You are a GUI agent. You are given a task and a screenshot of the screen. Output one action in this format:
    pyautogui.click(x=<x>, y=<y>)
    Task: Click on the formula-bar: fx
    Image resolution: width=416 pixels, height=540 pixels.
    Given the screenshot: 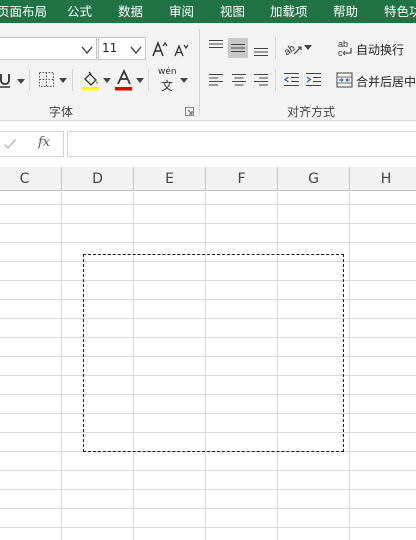 What is the action you would take?
    pyautogui.click(x=208, y=144)
    